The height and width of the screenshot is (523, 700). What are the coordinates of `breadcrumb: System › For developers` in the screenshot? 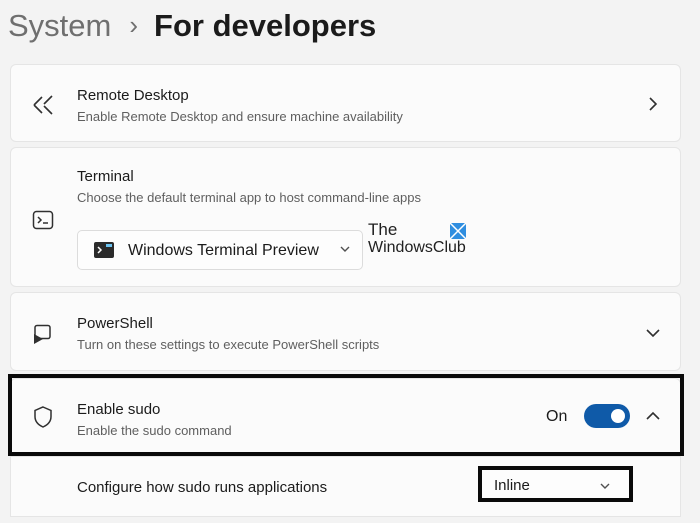 It's located at (192, 26).